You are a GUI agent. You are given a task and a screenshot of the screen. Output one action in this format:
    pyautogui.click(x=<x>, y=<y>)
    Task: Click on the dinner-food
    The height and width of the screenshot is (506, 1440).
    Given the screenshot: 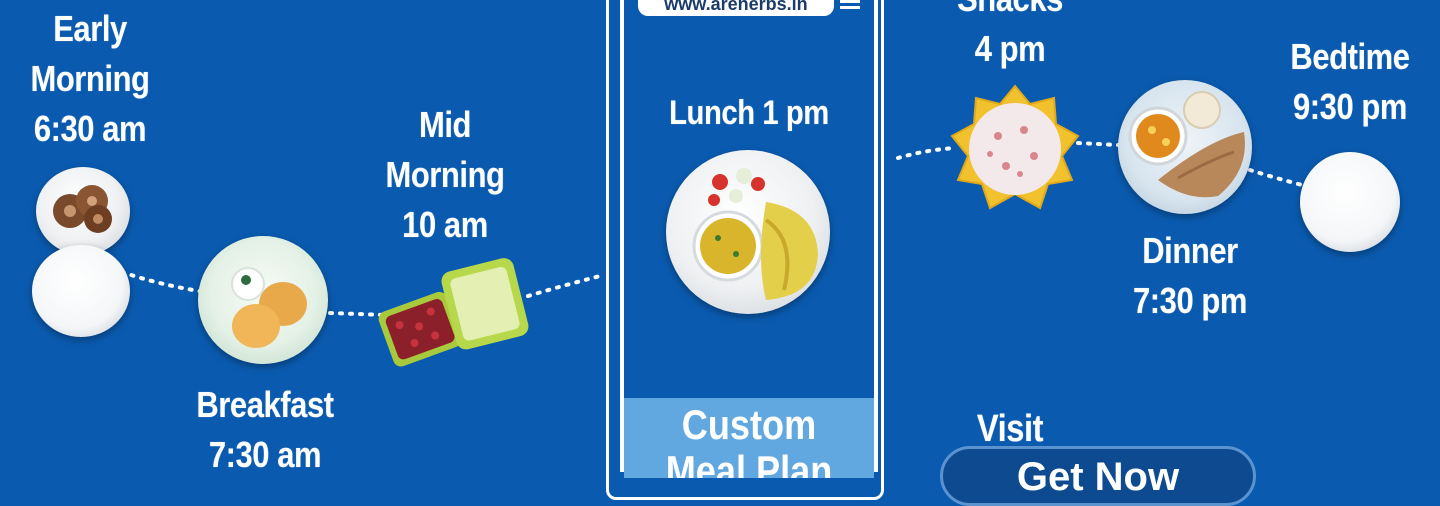 What is the action you would take?
    pyautogui.click(x=1185, y=147)
    